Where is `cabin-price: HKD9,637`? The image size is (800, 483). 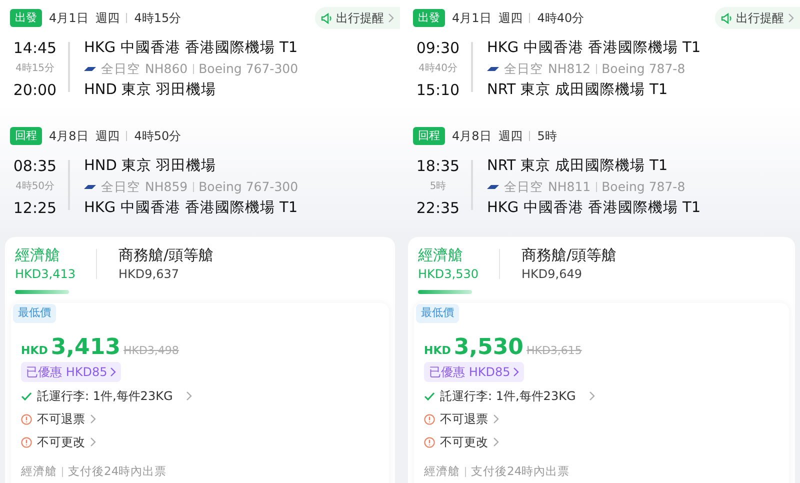
cabin-price: HKD9,637 is located at coordinates (149, 274).